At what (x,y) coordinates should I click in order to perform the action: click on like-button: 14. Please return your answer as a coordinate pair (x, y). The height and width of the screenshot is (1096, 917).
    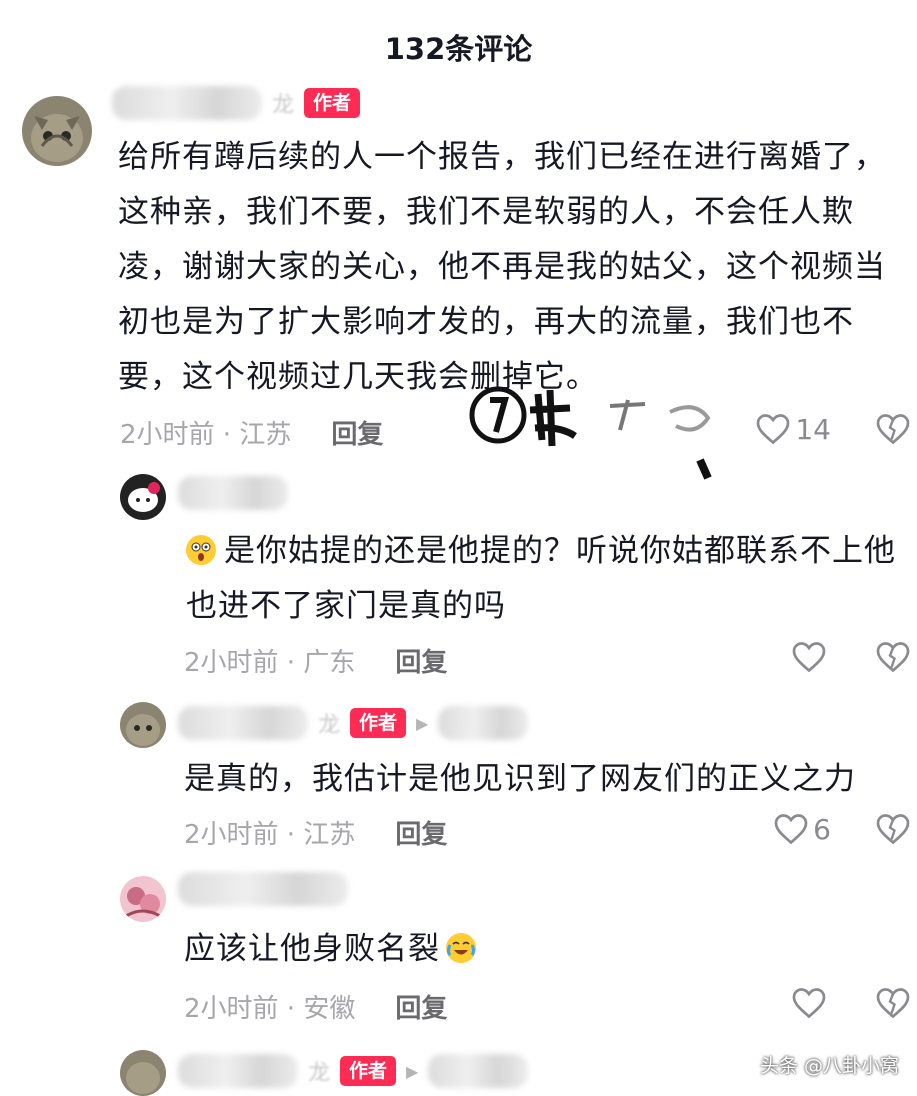
    Looking at the image, I should click on (793, 429).